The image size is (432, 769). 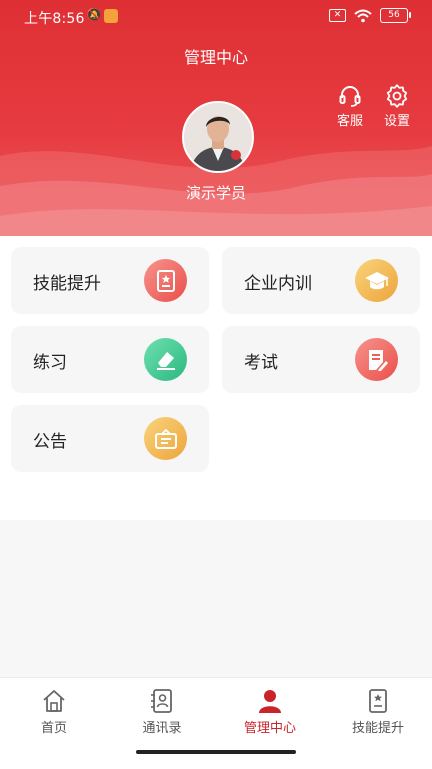 I want to click on menu-card-label: 公告, so click(x=50, y=442).